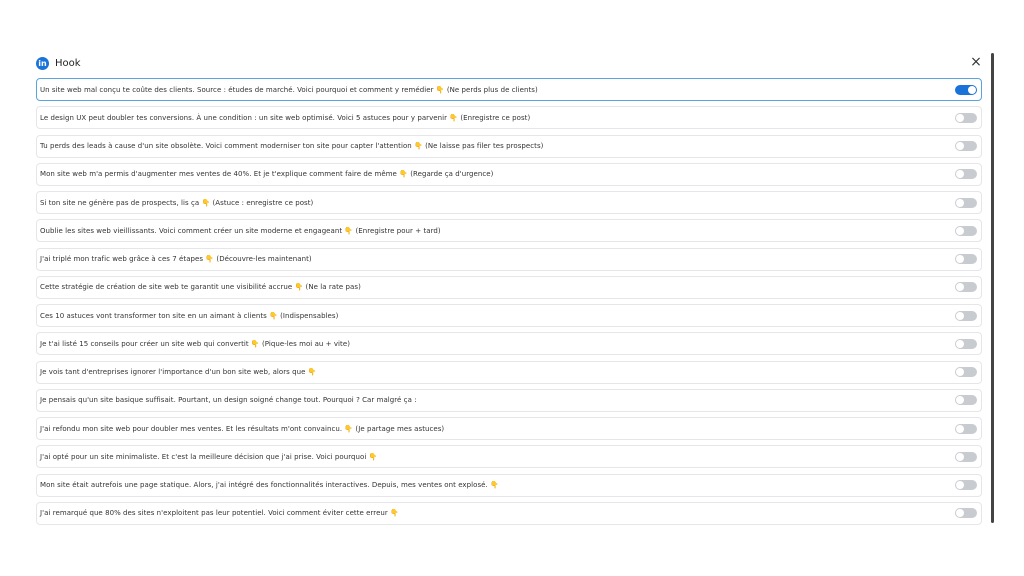  Describe the element at coordinates (992, 288) in the screenshot. I see `scrollbar` at that location.